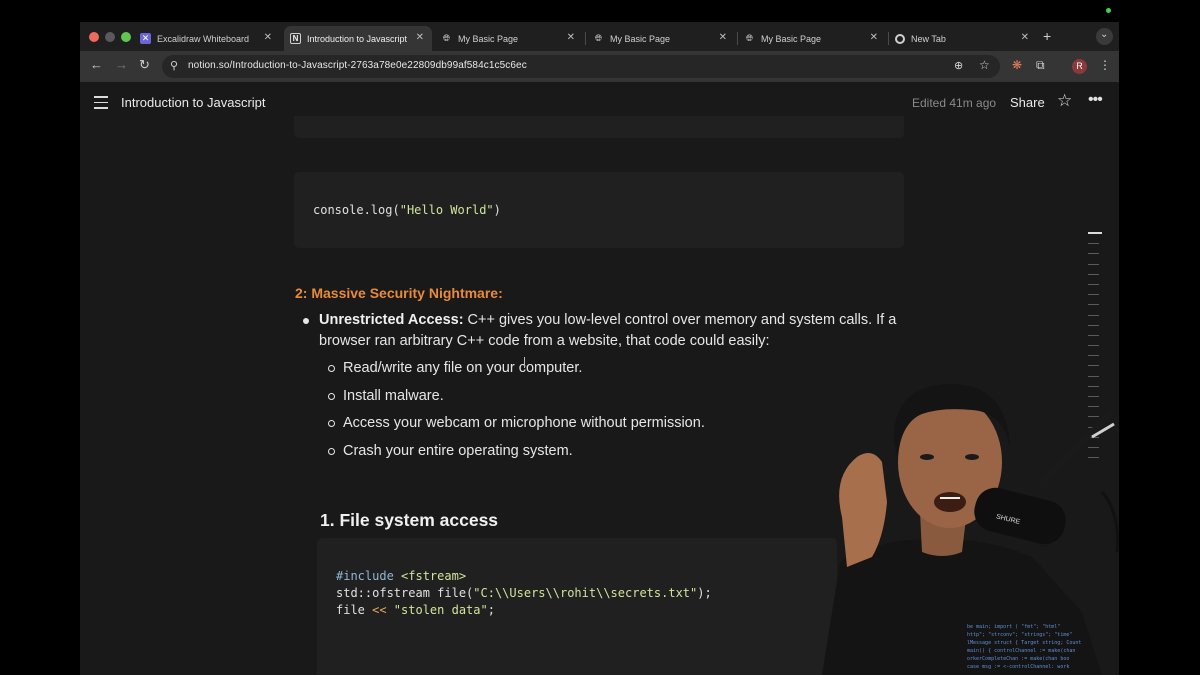  What do you see at coordinates (963, 38) in the screenshot?
I see `tab-new-tab: New Tab ✕` at bounding box center [963, 38].